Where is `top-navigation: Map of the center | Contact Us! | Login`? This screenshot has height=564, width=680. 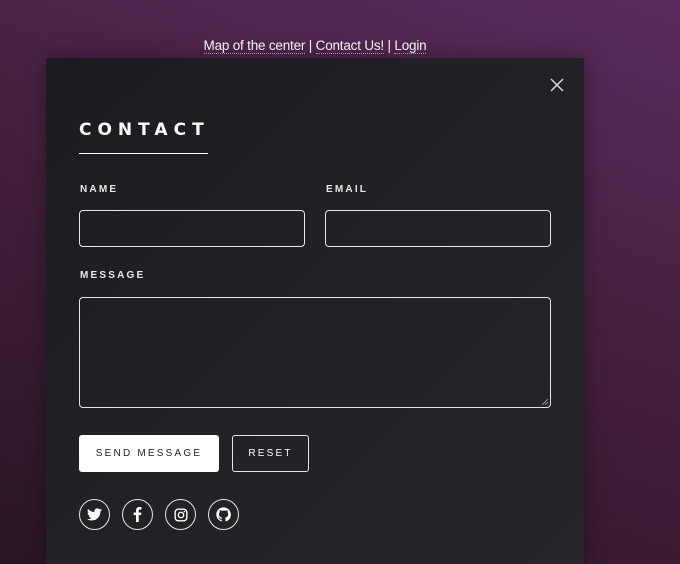
top-navigation: Map of the center | Contact Us! | Login is located at coordinates (315, 46).